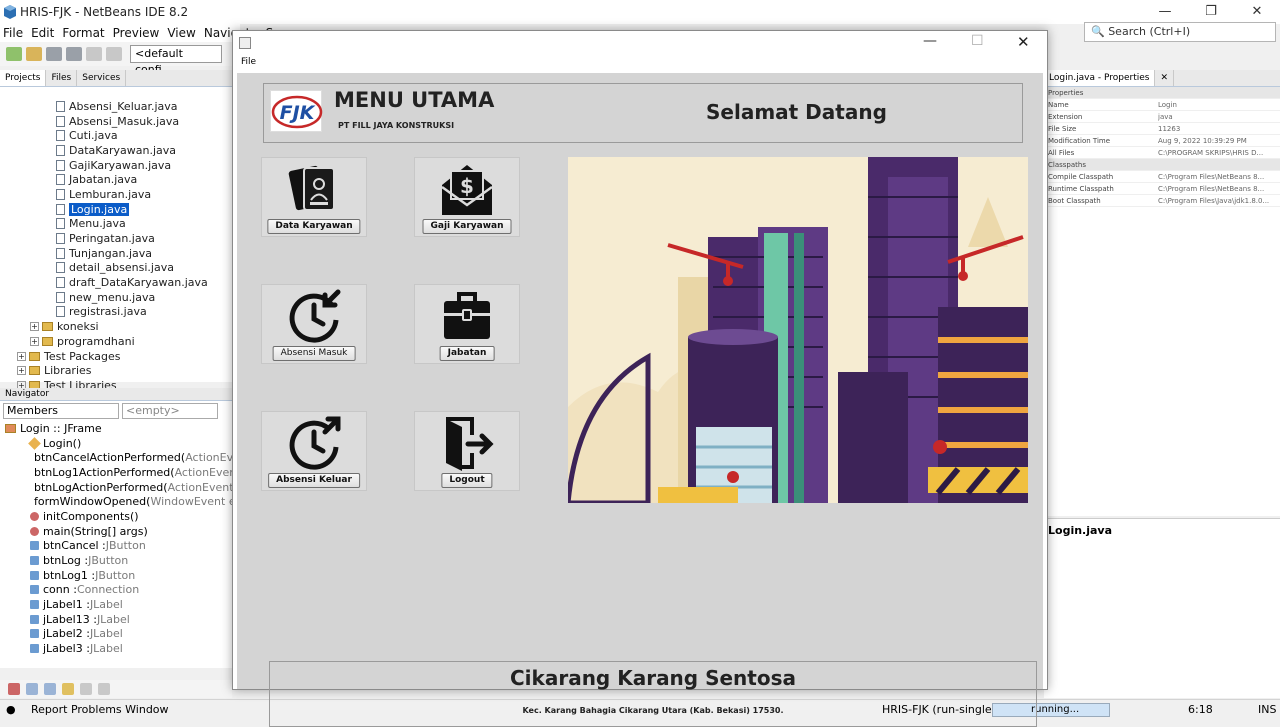  Describe the element at coordinates (116, 165) in the screenshot. I see `tree-file-item: GajiKaryawan.java` at that location.